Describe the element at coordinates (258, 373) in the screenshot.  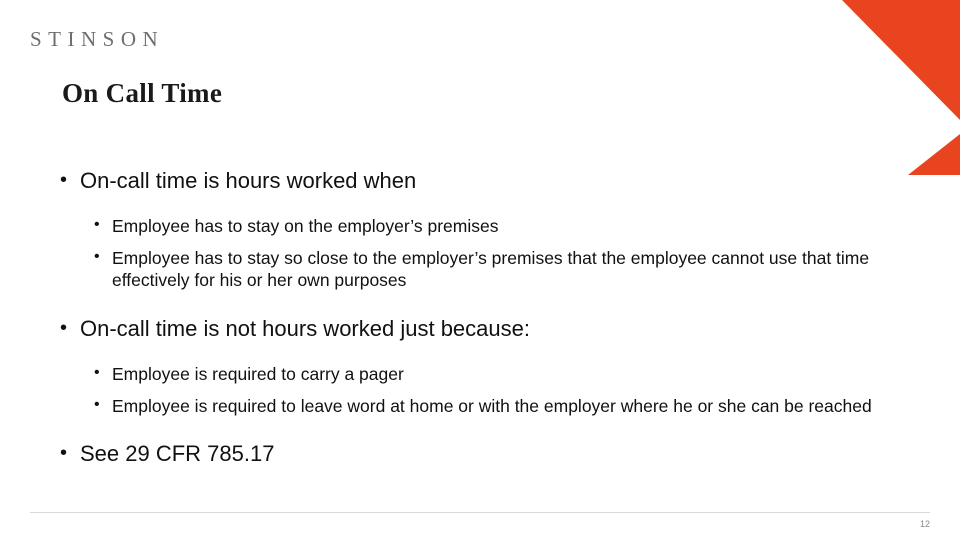
I see `bullet-text: Employee is required to carry a pager` at that location.